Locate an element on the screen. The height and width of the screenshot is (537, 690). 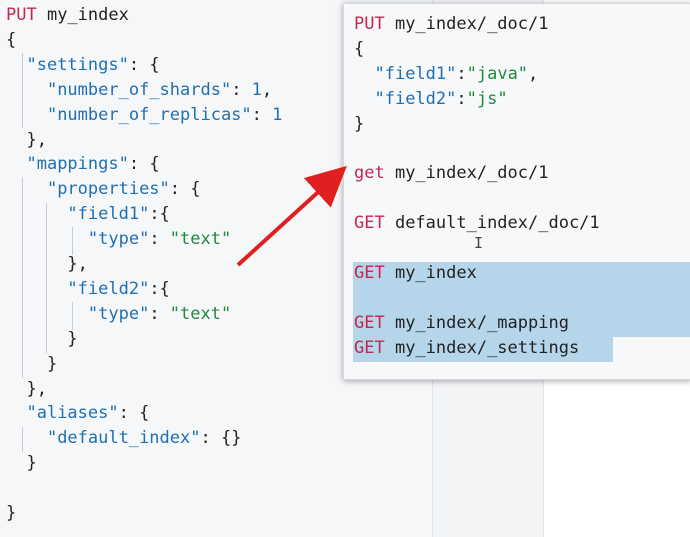
overlay-code-line: "field2":"js" is located at coordinates (431, 99).